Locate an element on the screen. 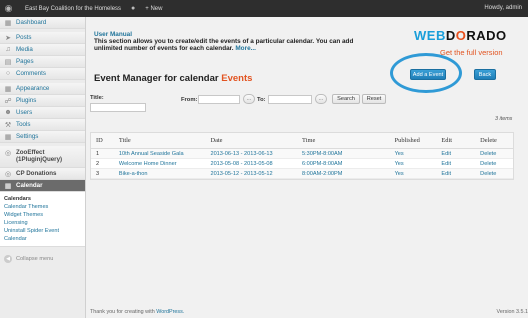 The height and width of the screenshot is (318, 528). menu-users: ☻ Users is located at coordinates (42, 113).